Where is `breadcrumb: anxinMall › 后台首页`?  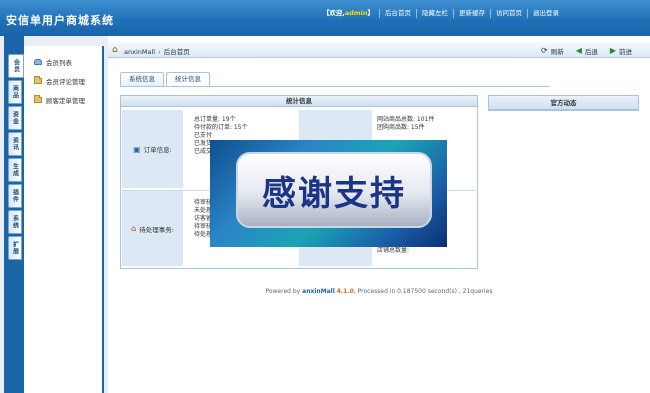 breadcrumb: anxinMall › 后台首页 is located at coordinates (157, 52).